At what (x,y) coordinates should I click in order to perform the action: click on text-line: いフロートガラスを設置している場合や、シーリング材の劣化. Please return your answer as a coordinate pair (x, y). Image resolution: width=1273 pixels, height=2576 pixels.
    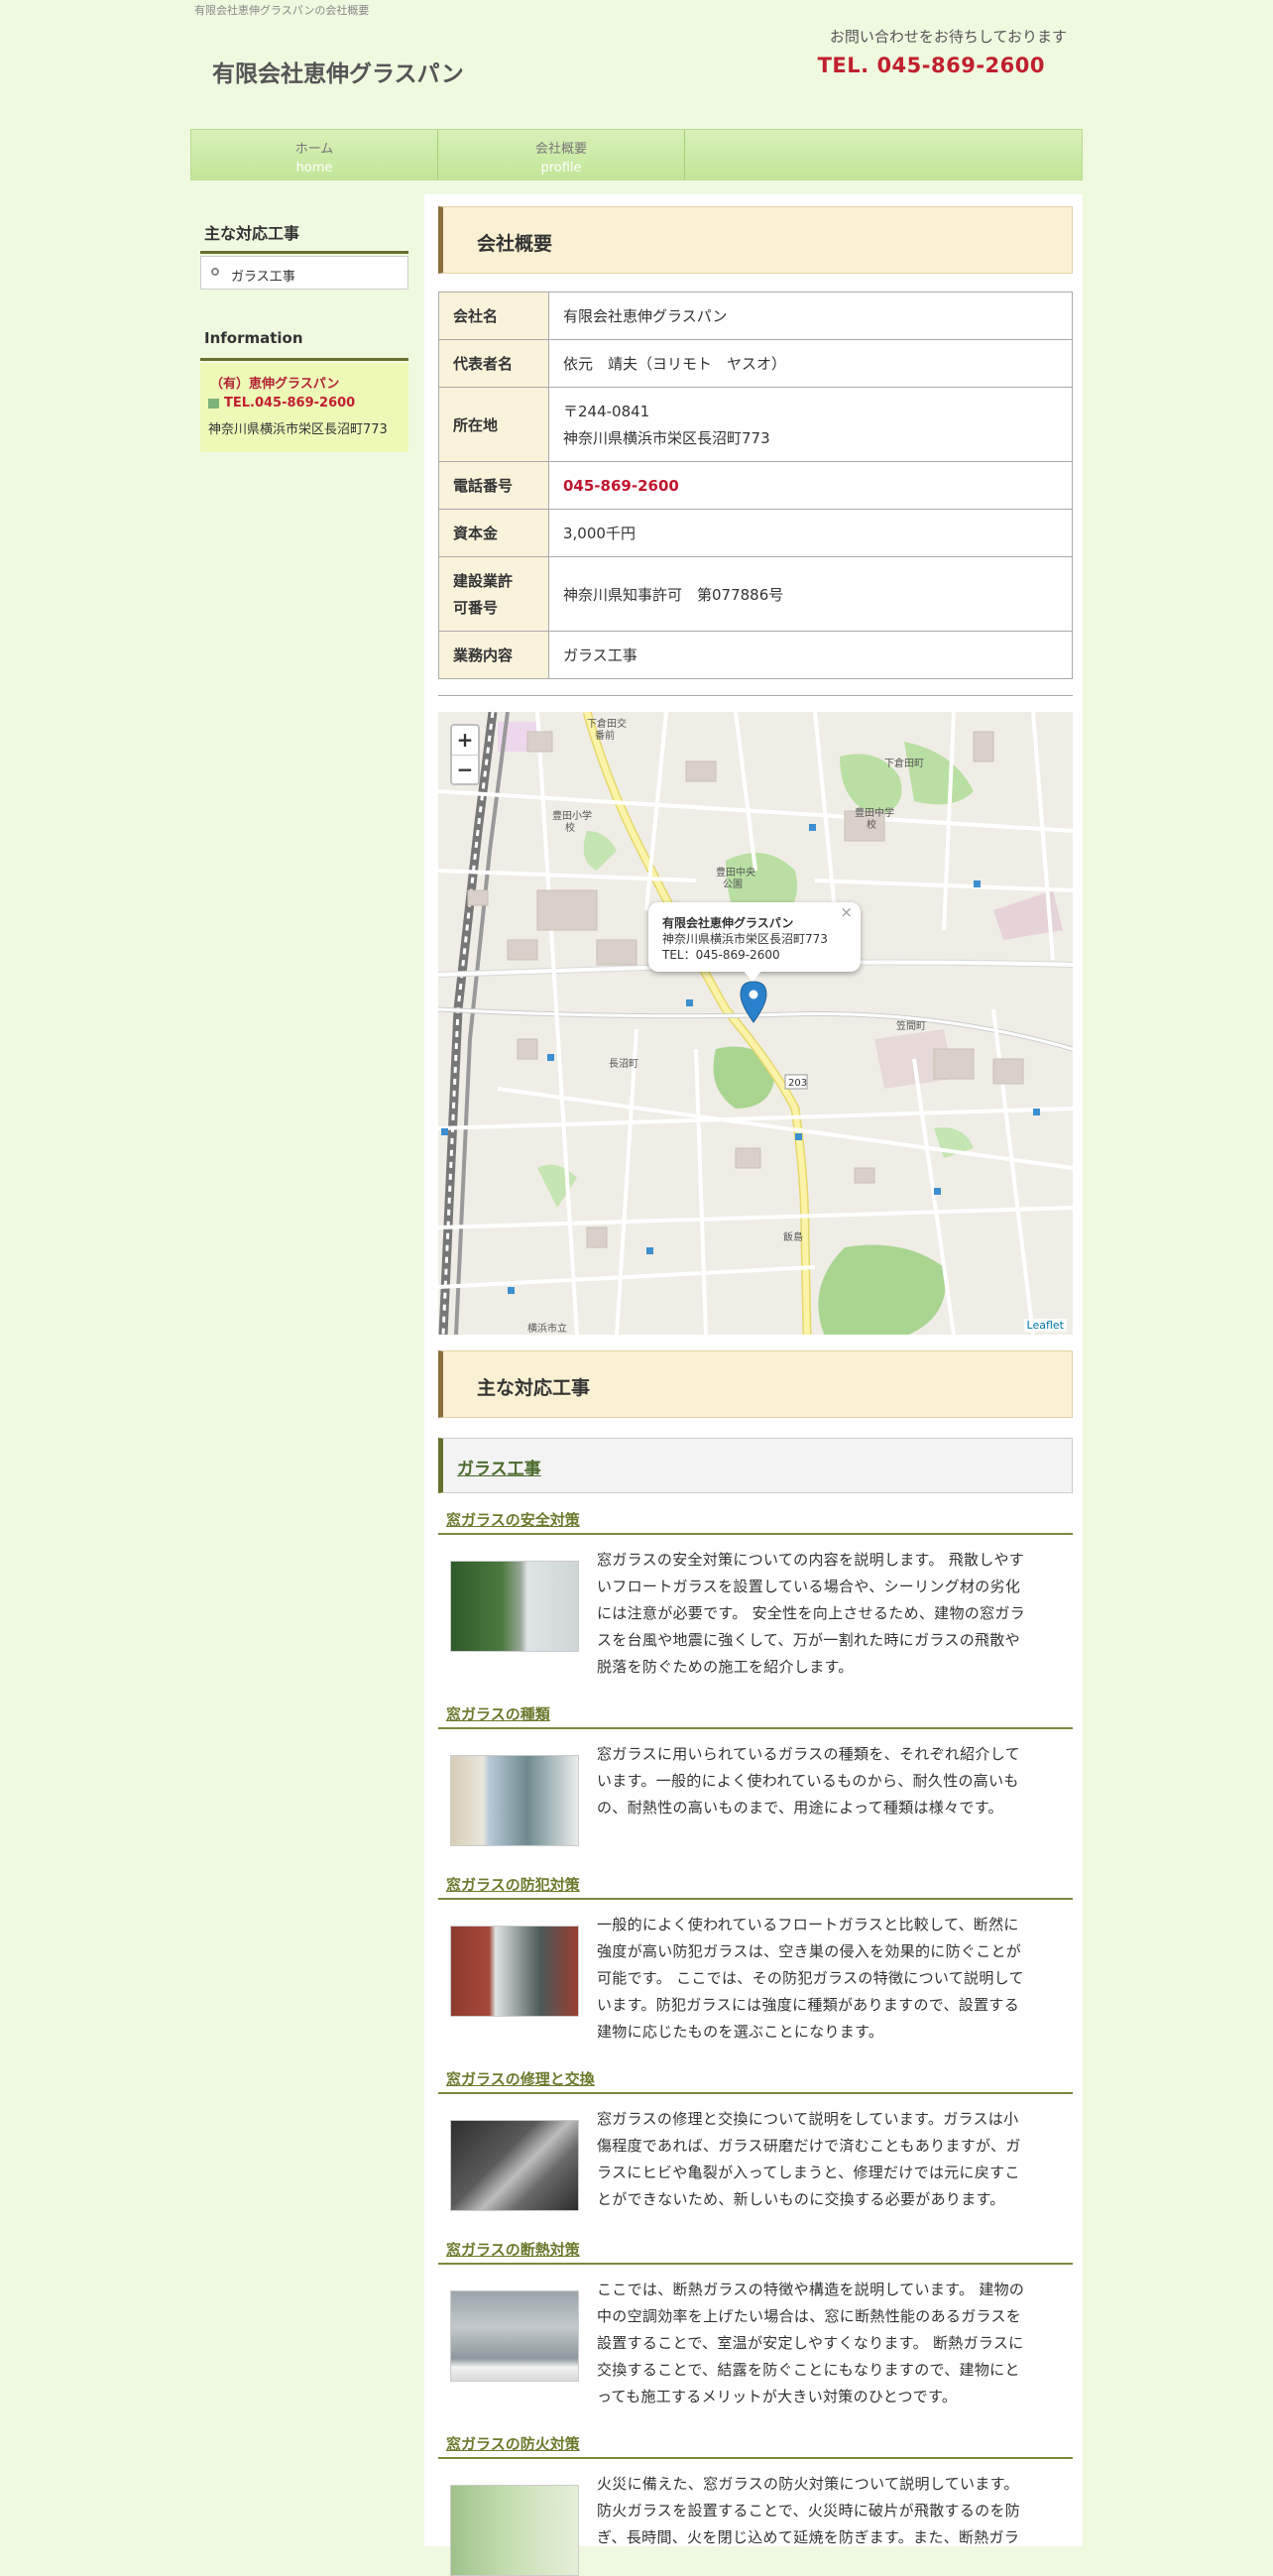
    Looking at the image, I should click on (809, 1587).